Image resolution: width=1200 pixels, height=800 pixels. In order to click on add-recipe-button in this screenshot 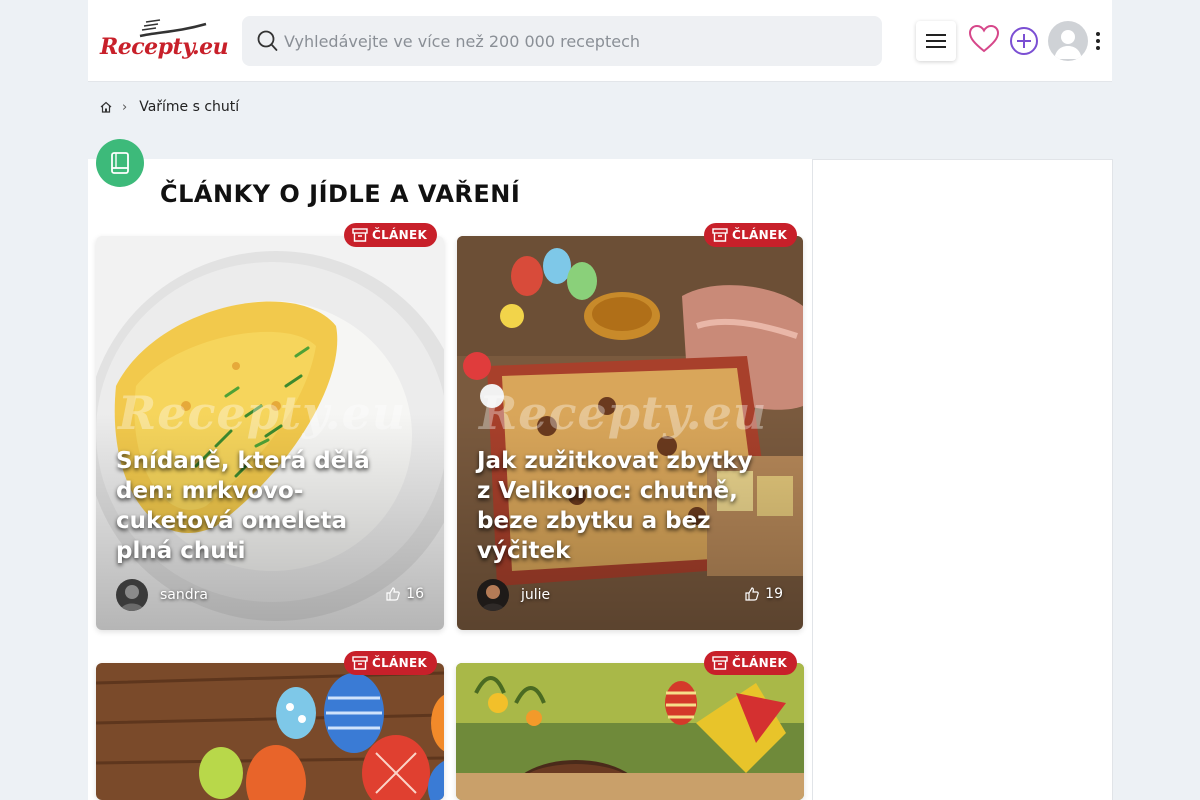, I will do `click(1024, 43)`.